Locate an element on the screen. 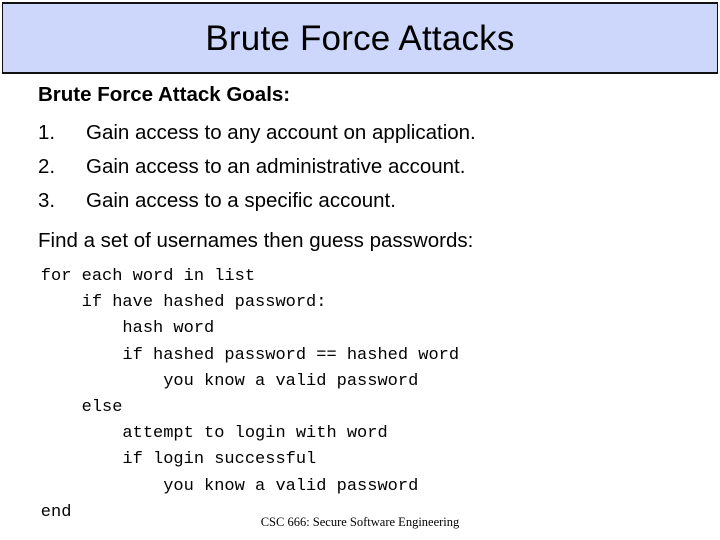 Image resolution: width=720 pixels, height=540 pixels. list-item-number: 3. is located at coordinates (47, 200).